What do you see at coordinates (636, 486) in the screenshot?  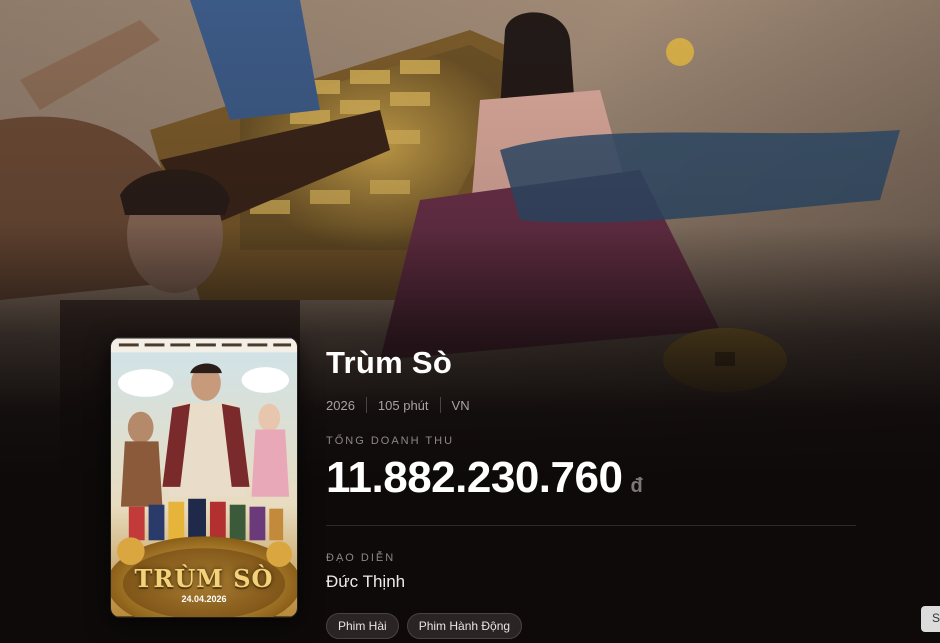 I see `revenue-currency: đ` at bounding box center [636, 486].